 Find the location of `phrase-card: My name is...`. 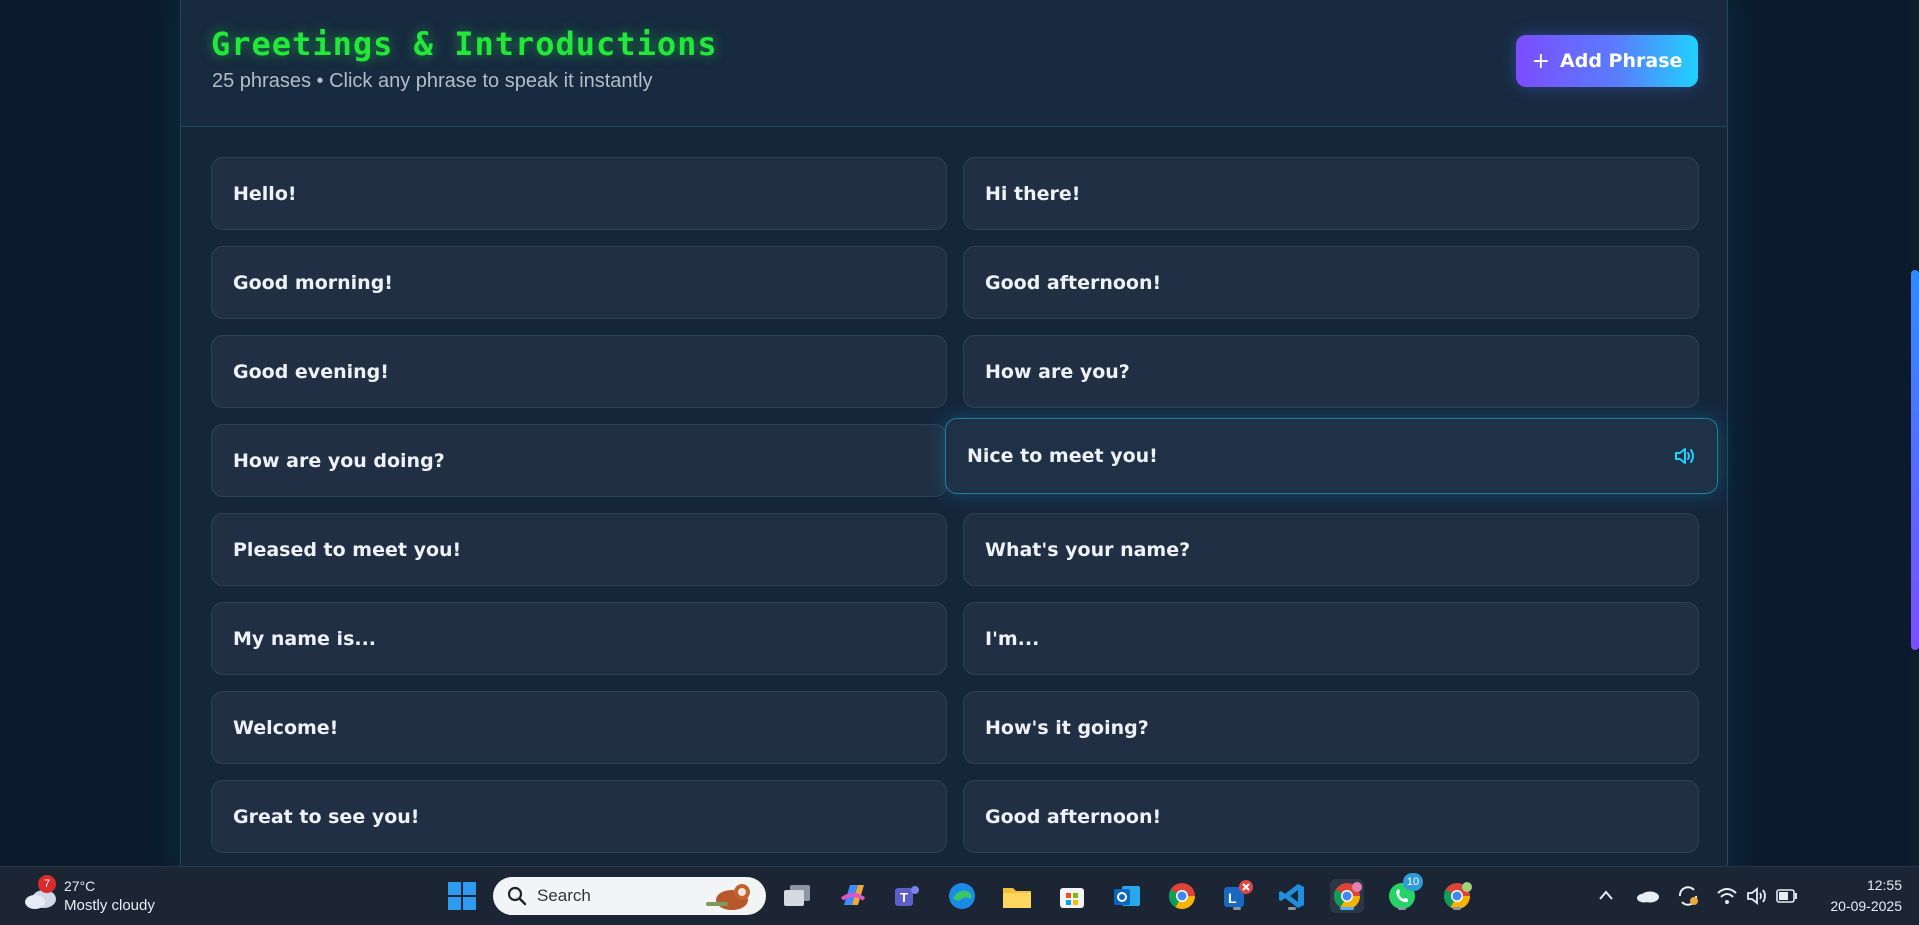

phrase-card: My name is... is located at coordinates (579, 638).